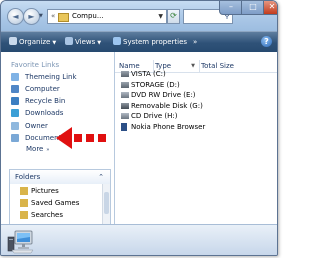 The height and width of the screenshot is (258, 320). Describe the element at coordinates (253, 8) in the screenshot. I see `maximize-button: □` at that location.